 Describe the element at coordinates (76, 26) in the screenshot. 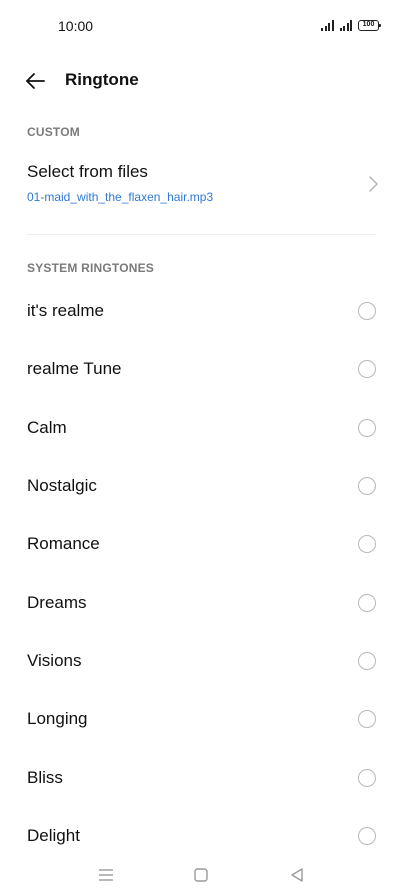

I see `status-time: 10:00` at that location.